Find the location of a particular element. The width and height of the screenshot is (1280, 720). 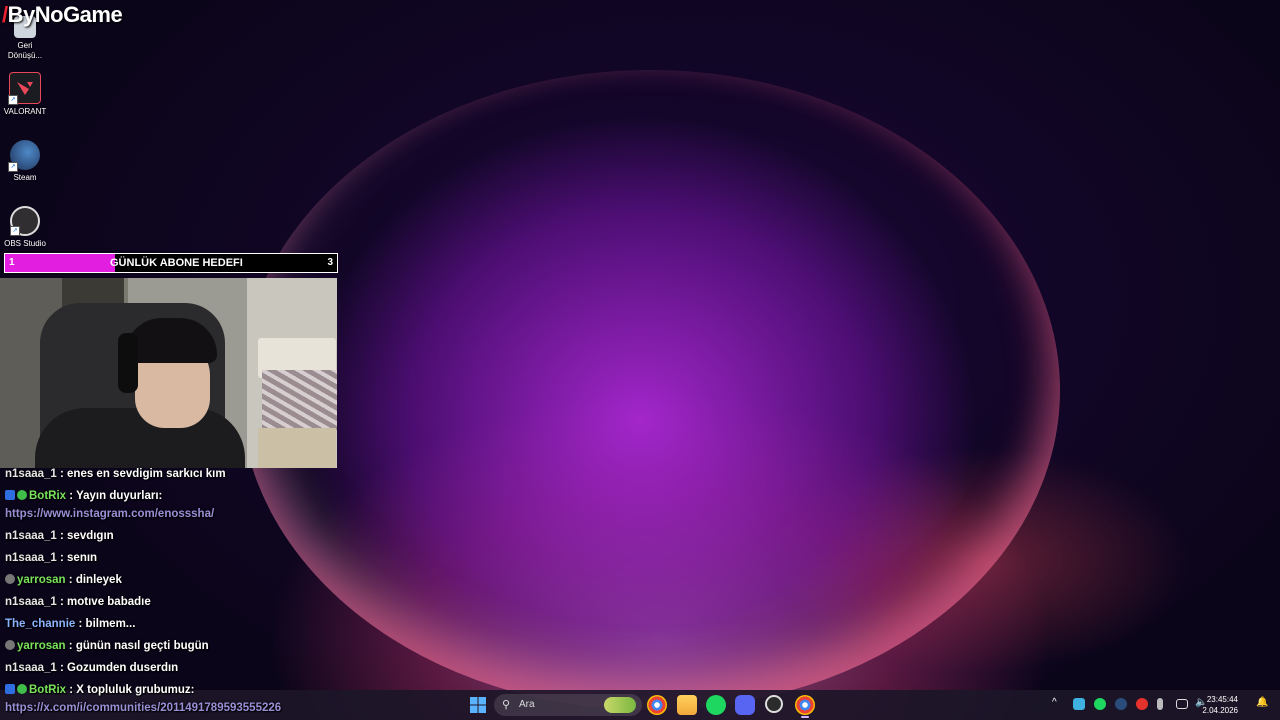

chat-message: https://www.instagram.com/enosssha/ is located at coordinates (109, 514).